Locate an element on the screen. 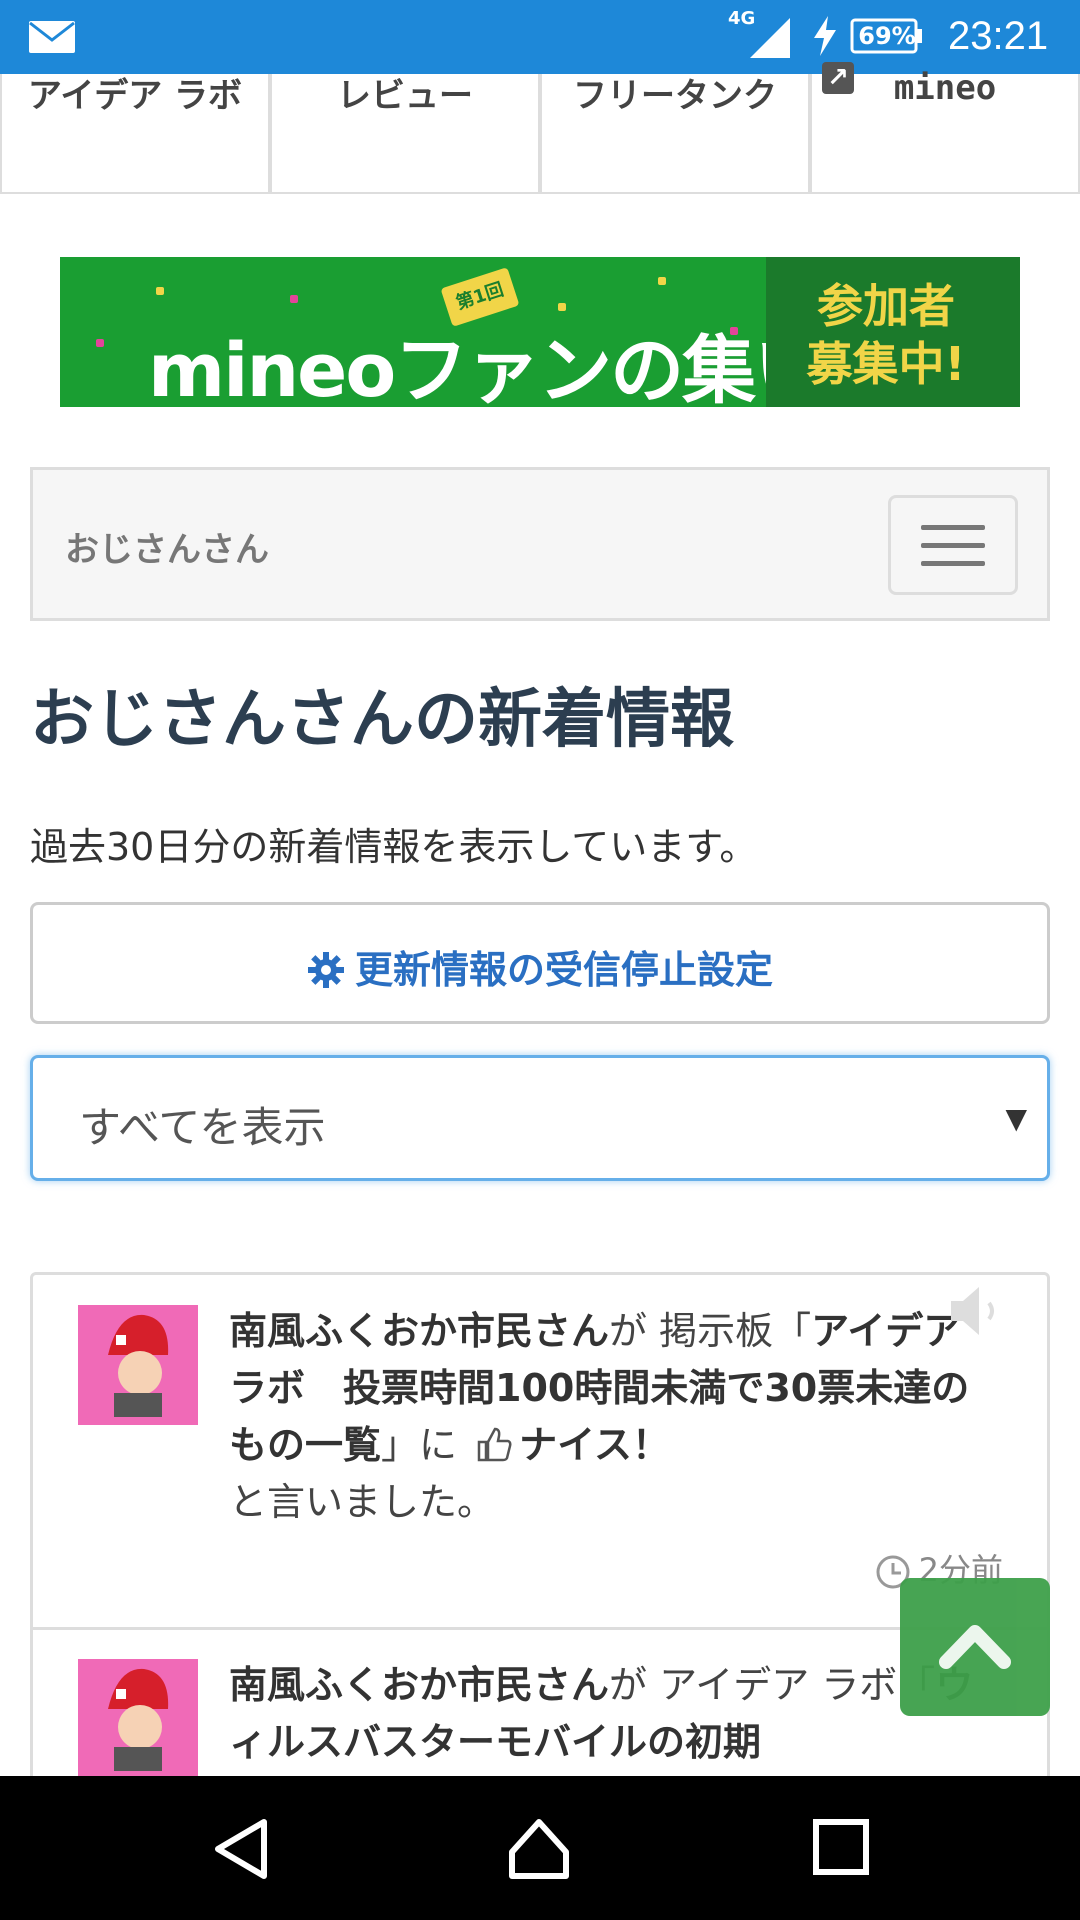  top-tabs: アイデア ラボ レビュー フリータンク mineo ↗ is located at coordinates (540, 129).